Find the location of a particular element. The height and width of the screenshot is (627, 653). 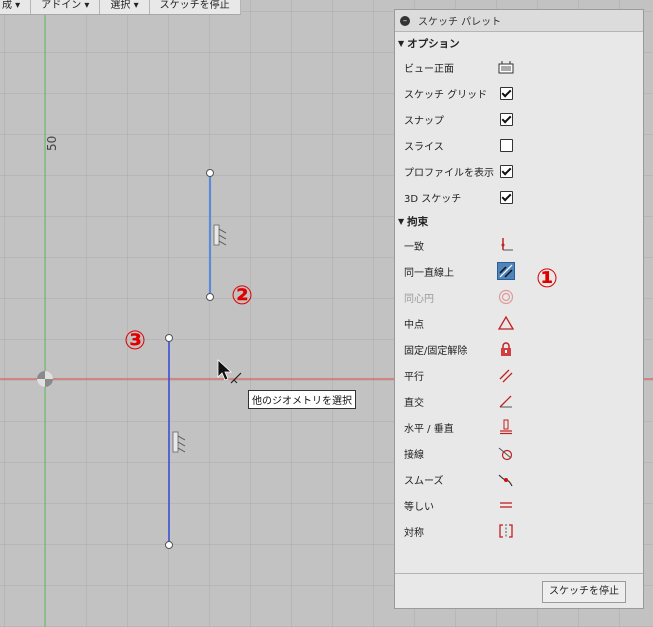

option-label: スケッチ グリッド is located at coordinates (446, 95).